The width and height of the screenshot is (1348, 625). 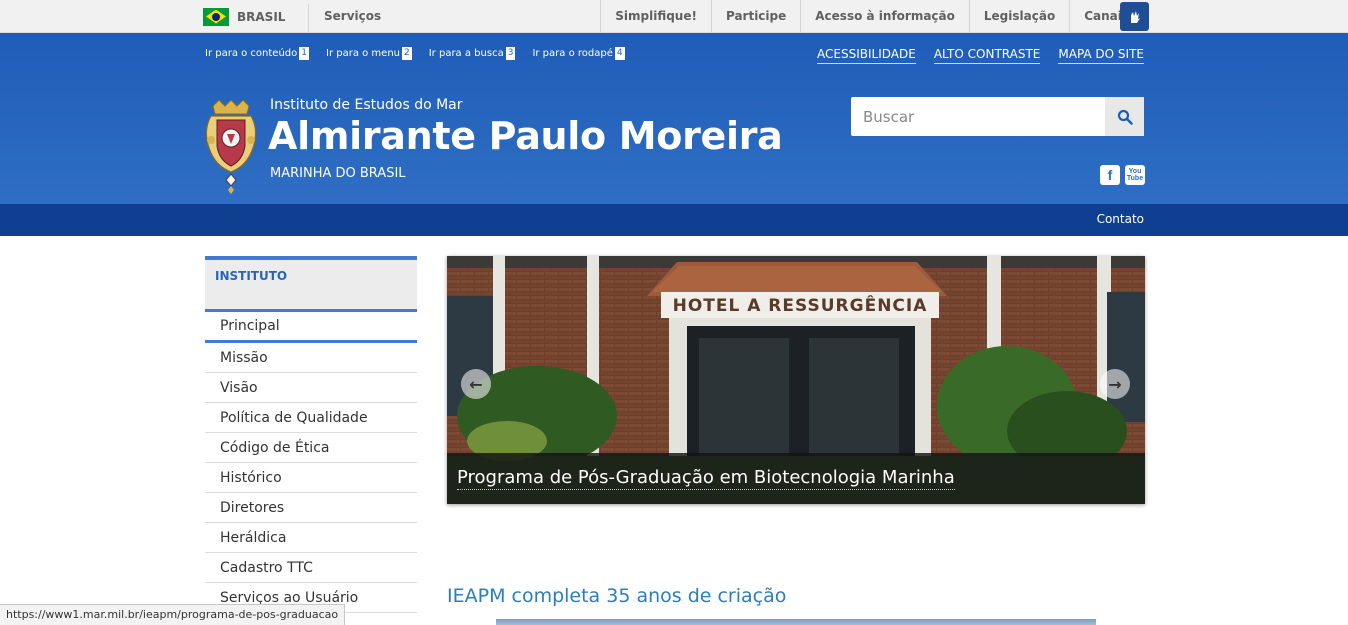 What do you see at coordinates (311, 418) in the screenshot?
I see `sidebar-item-politica-qualidade: Política de Qualidade` at bounding box center [311, 418].